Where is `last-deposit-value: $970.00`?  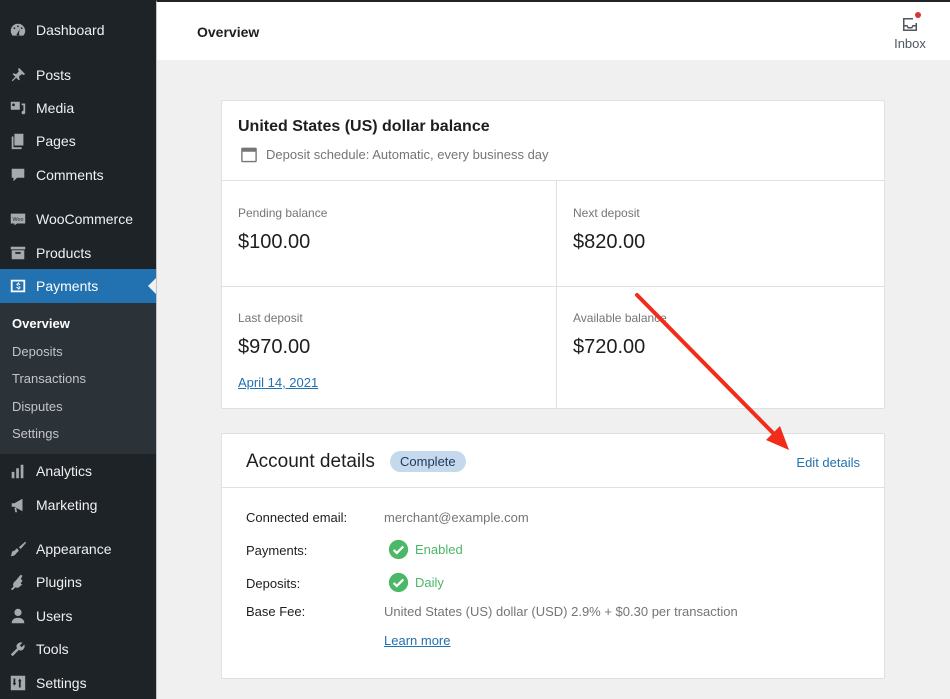 last-deposit-value: $970.00 is located at coordinates (274, 347).